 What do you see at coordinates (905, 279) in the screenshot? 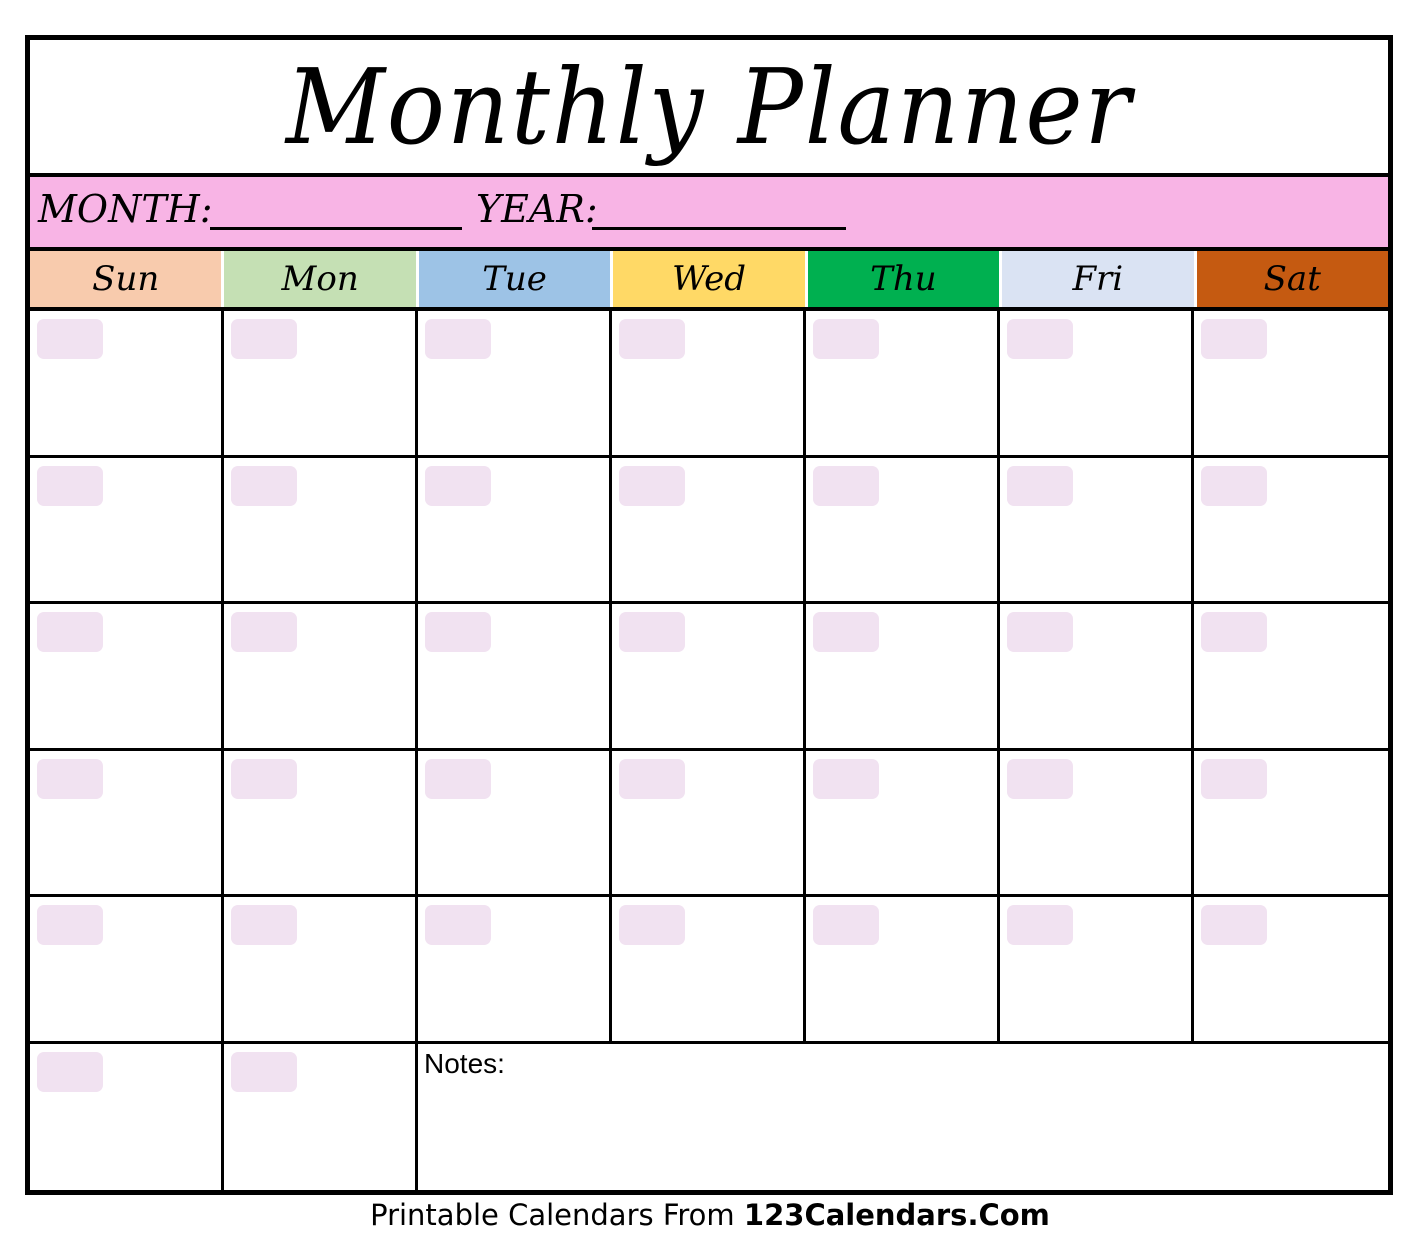
I see `weekday-thu: Thu` at bounding box center [905, 279].